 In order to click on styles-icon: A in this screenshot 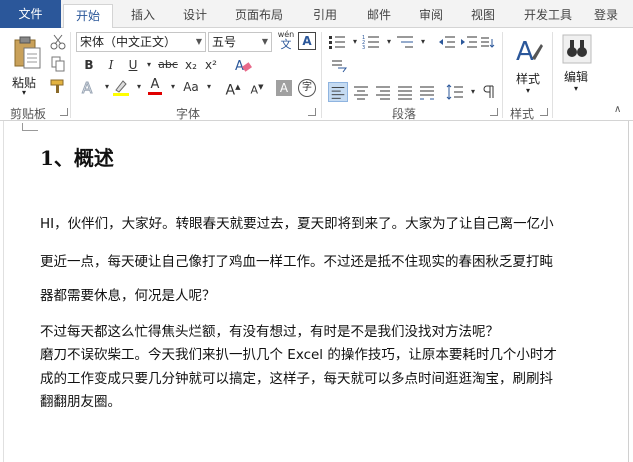, I will do `click(529, 51)`.